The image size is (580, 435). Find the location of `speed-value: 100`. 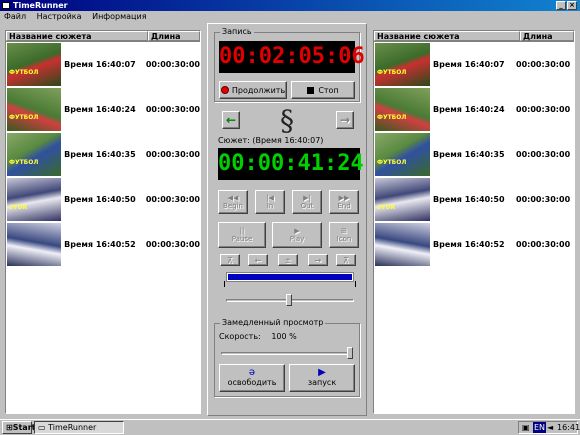

speed-value: 100 is located at coordinates (279, 336).